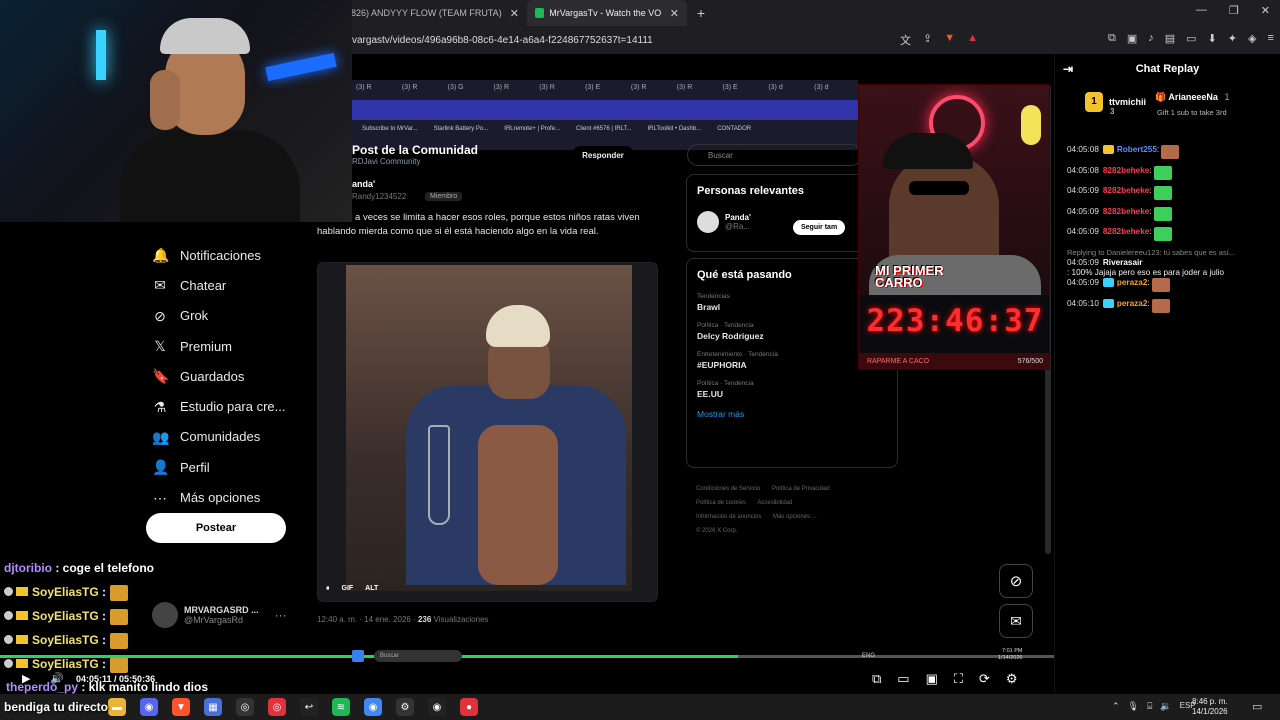 The width and height of the screenshot is (1280, 720). What do you see at coordinates (1167, 69) in the screenshot?
I see `chat-header: ⇥ Chat Replay` at bounding box center [1167, 69].